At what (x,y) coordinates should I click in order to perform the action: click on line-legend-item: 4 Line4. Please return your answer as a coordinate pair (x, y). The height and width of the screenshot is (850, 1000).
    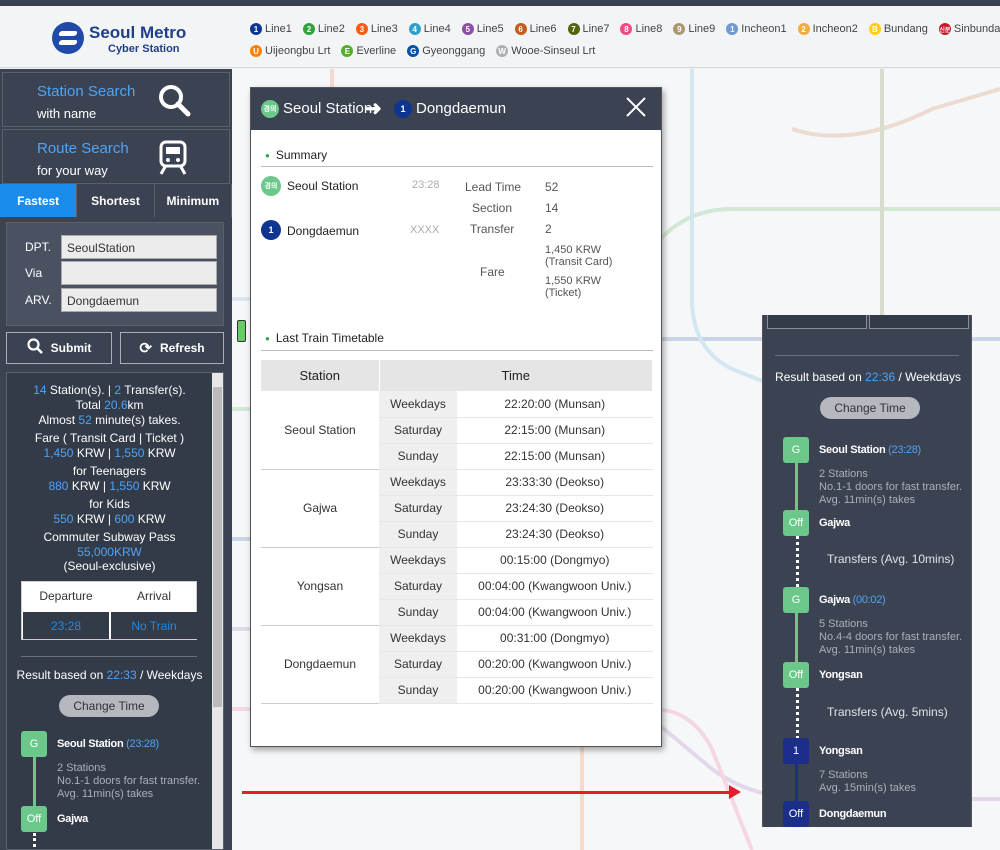
    Looking at the image, I should click on (429, 29).